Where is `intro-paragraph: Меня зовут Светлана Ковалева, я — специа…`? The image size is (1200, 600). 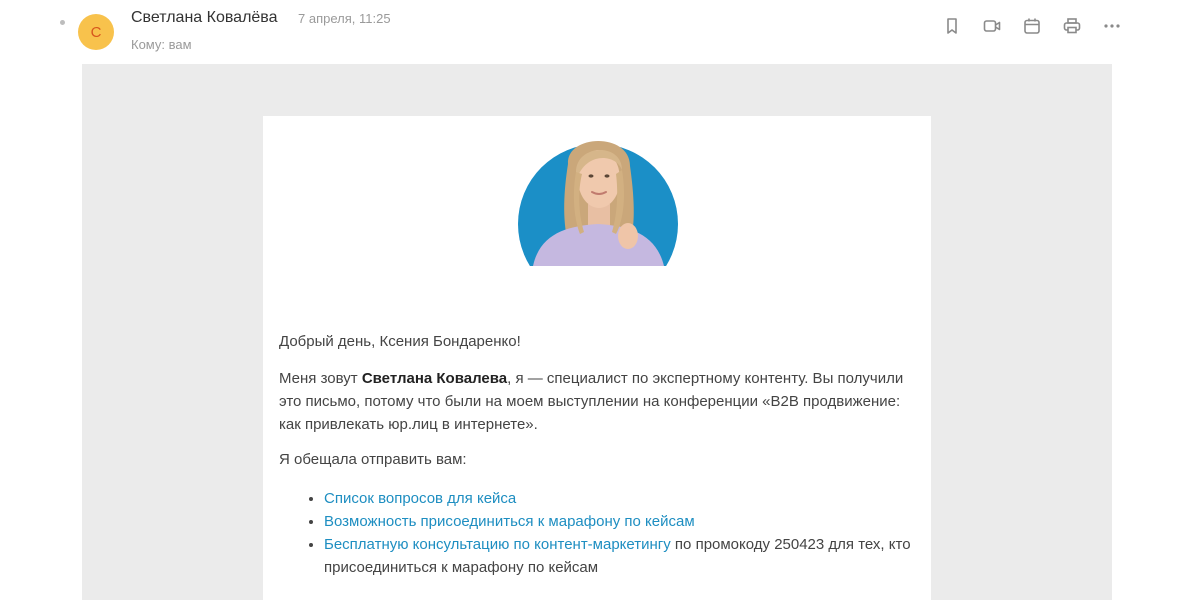
intro-paragraph: Меня зовут Светлана Ковалева, я — специа… is located at coordinates (599, 401).